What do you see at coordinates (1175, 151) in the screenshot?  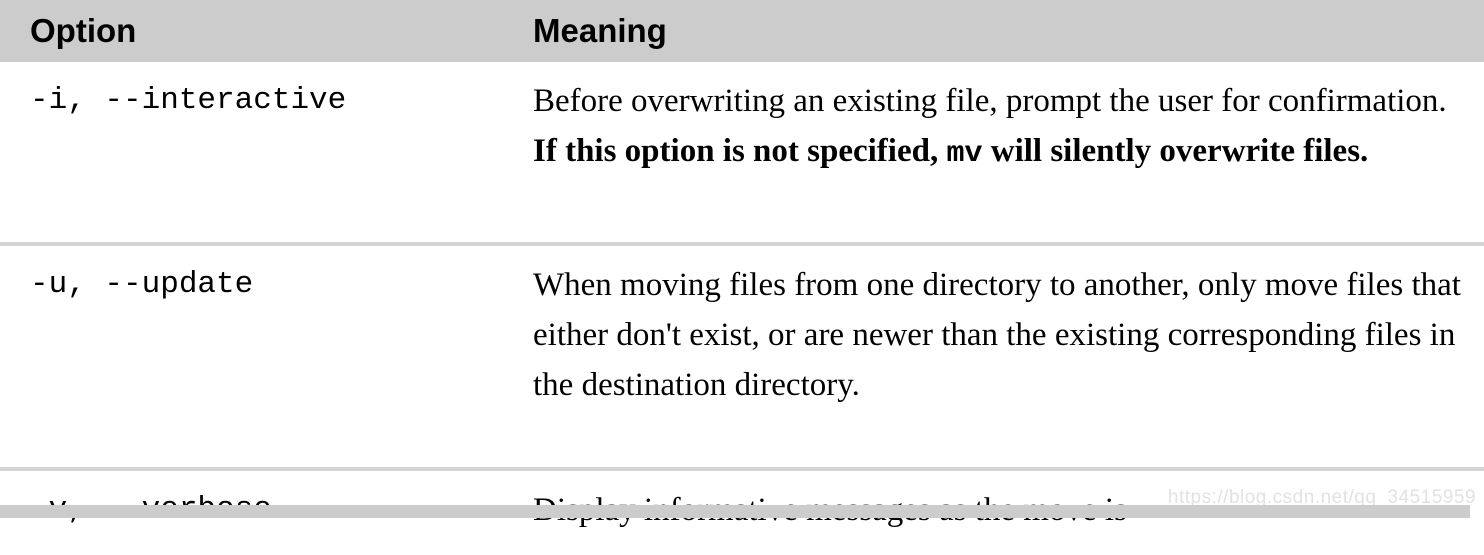 I see `meaning-text-bold-second: will silently overwrite files.` at bounding box center [1175, 151].